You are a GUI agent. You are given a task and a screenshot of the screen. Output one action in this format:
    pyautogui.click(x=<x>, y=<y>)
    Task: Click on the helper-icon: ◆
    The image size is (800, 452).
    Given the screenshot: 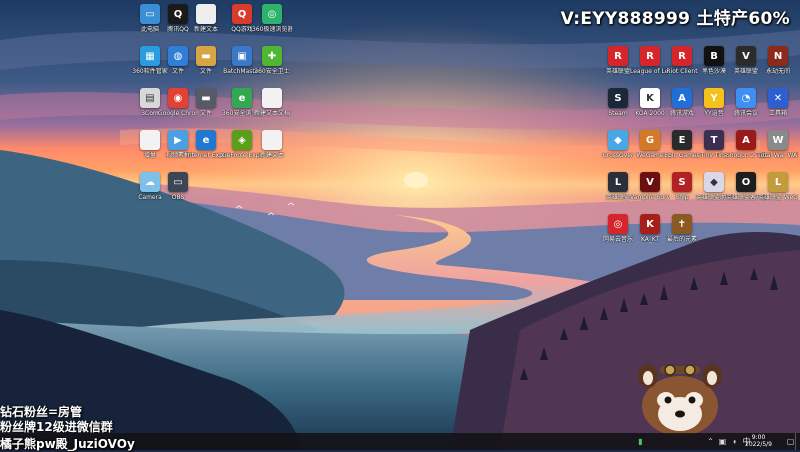 What is the action you would take?
    pyautogui.click(x=714, y=182)
    